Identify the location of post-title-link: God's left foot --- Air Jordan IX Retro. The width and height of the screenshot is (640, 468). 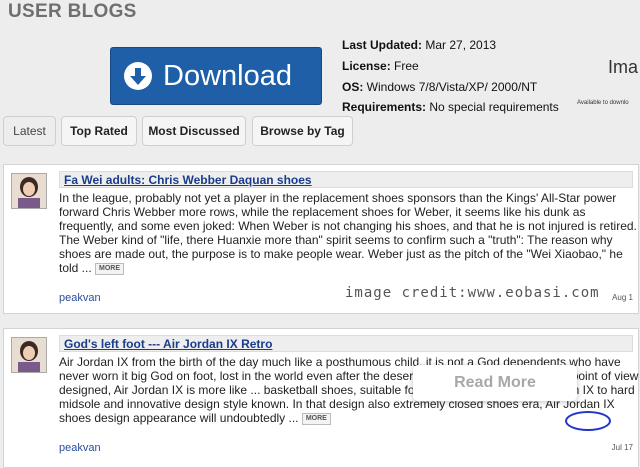
(346, 343).